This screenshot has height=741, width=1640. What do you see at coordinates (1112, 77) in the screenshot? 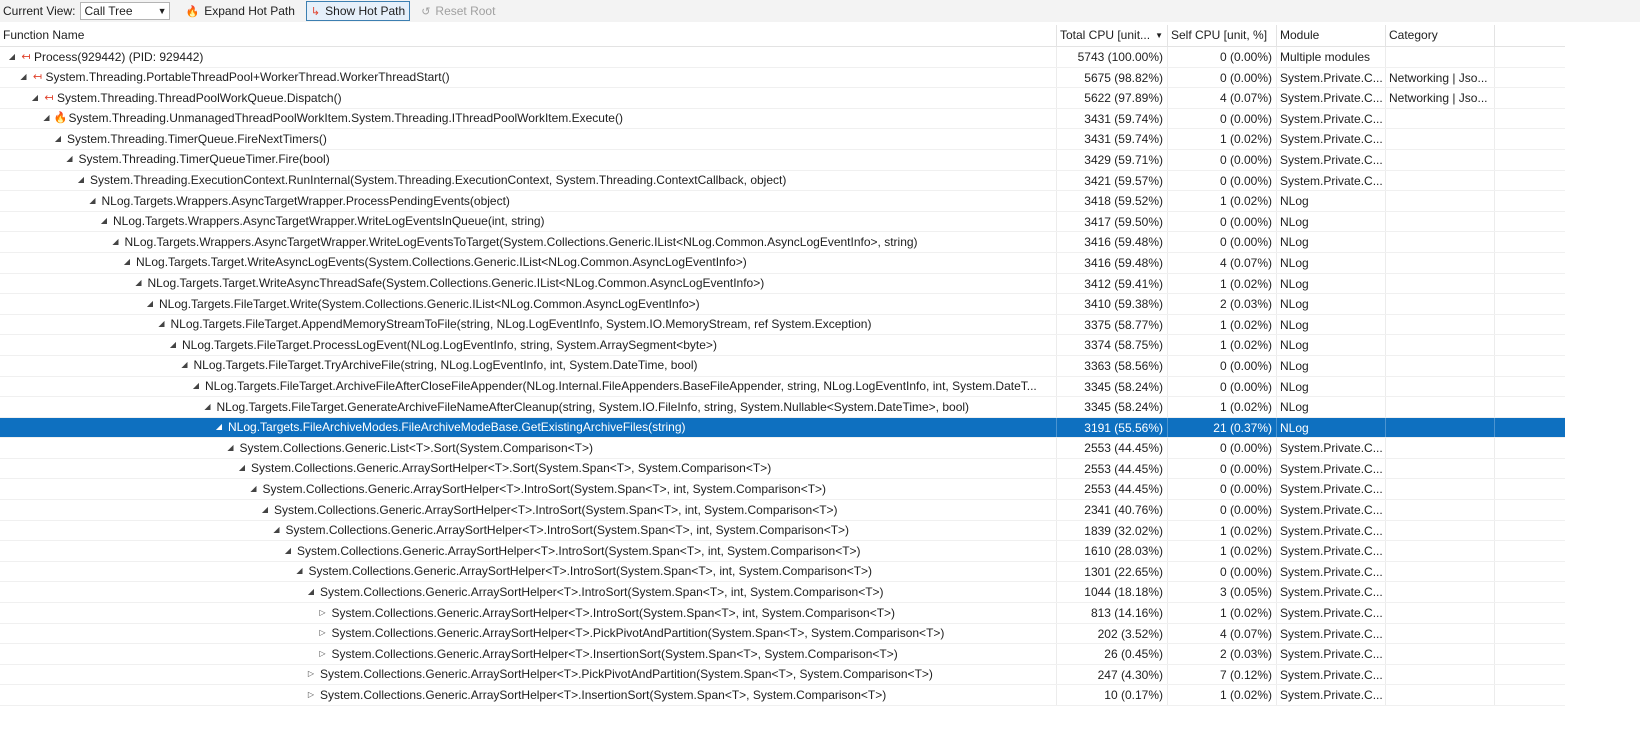
I see `total-cpu-cell: 5675 (98.82%)` at bounding box center [1112, 77].